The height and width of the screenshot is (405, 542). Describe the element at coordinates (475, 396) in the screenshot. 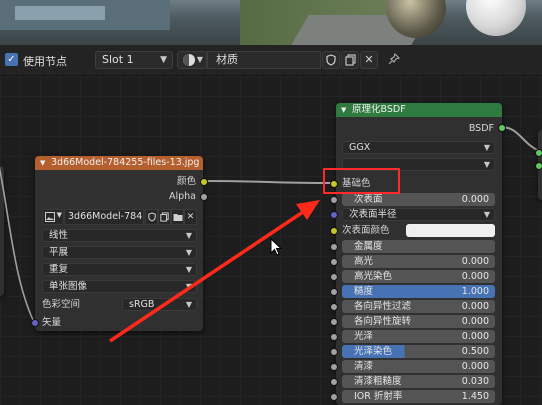

I see `ior-value: 1.450` at that location.